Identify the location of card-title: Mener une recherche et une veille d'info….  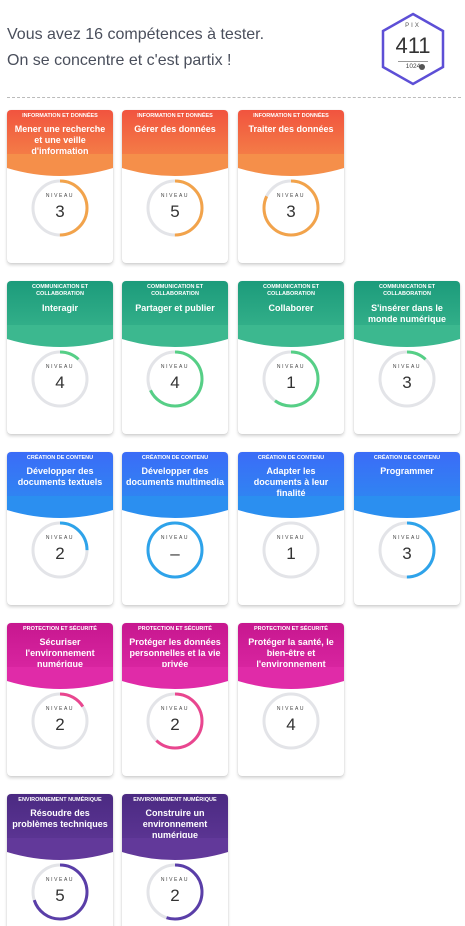
(60, 140).